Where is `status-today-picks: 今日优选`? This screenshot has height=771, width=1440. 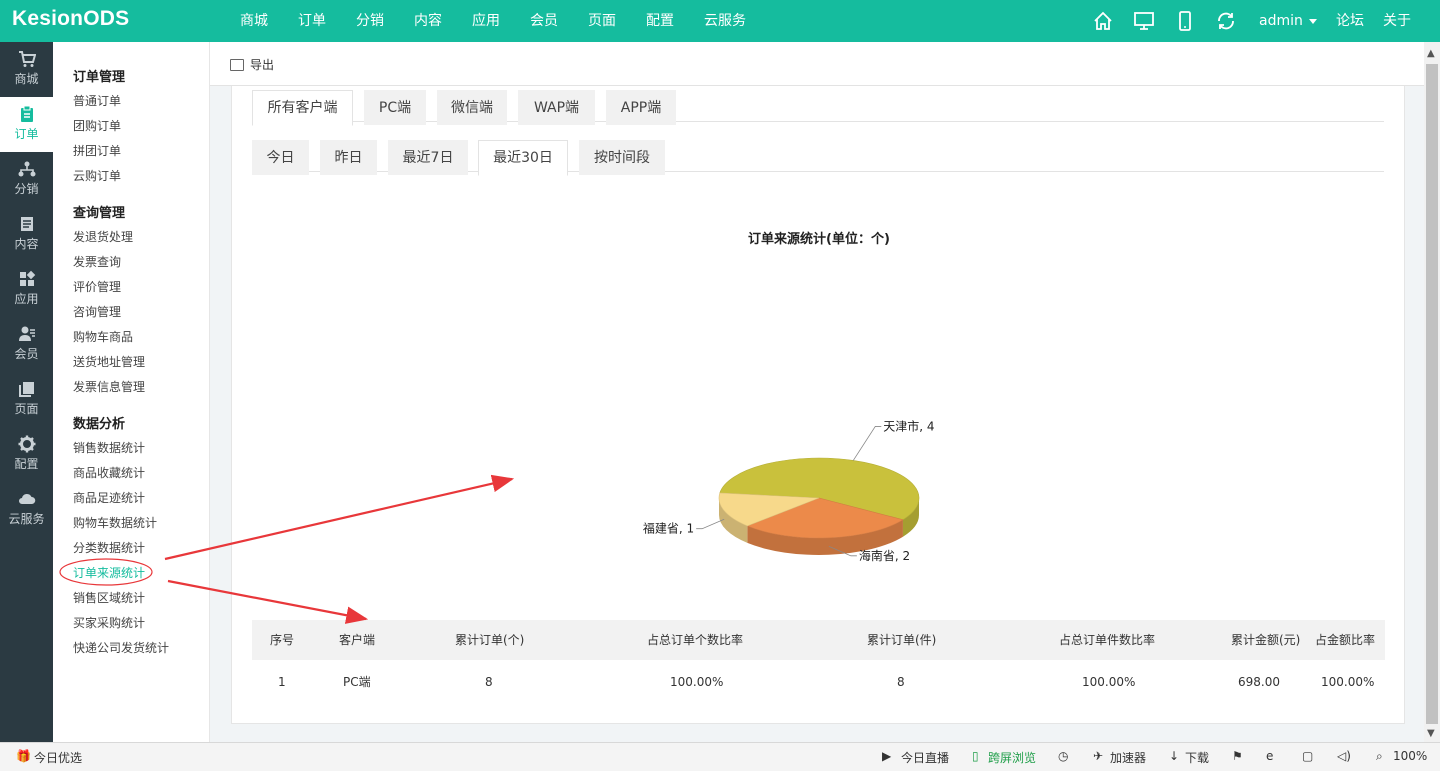 status-today-picks: 今日优选 is located at coordinates (58, 757).